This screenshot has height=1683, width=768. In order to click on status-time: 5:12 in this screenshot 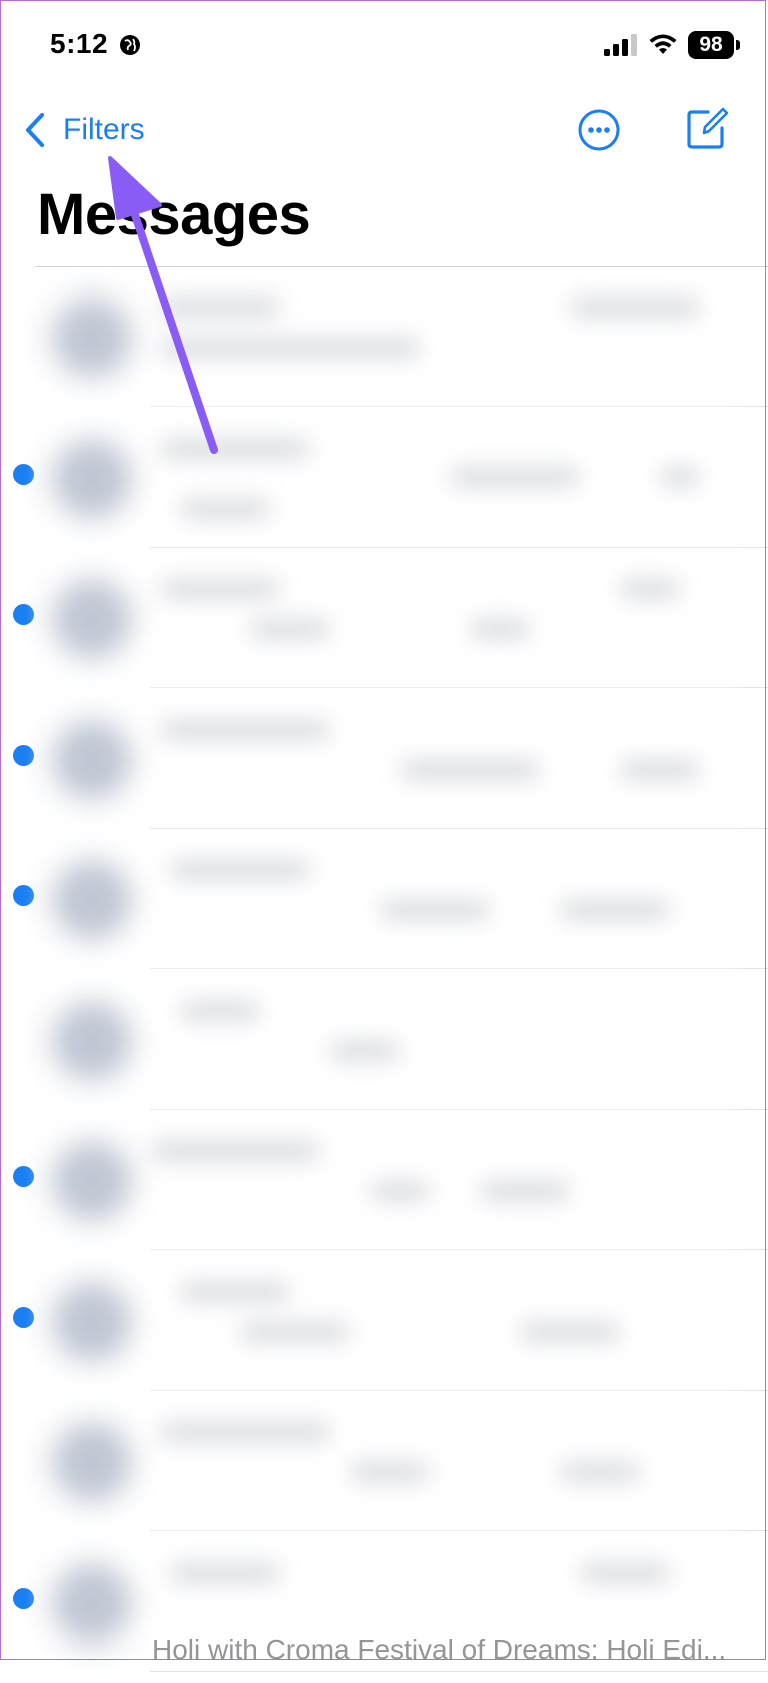, I will do `click(79, 43)`.